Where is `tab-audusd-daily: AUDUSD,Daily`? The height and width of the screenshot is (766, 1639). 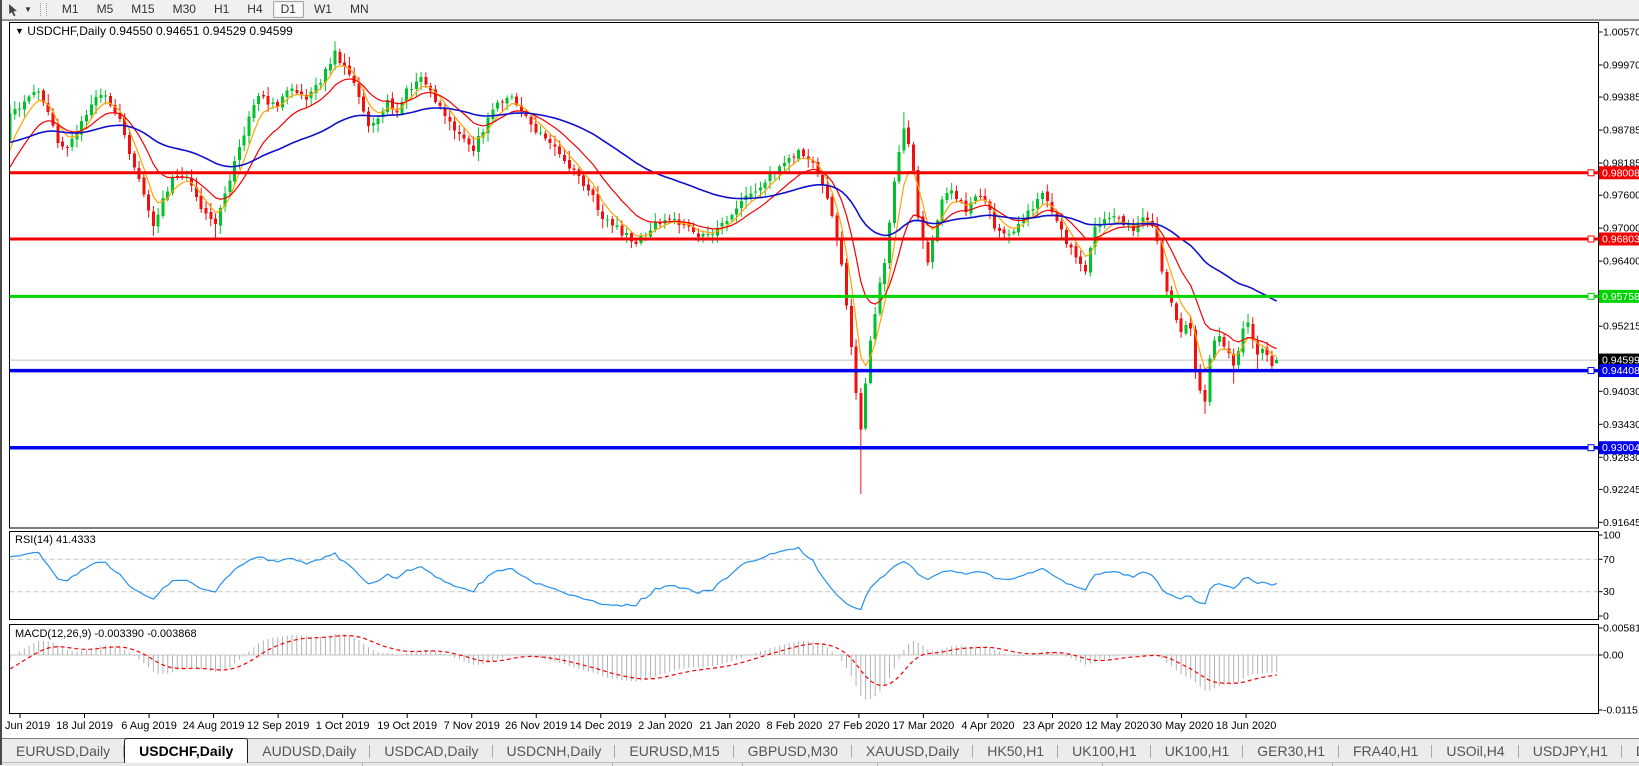 tab-audusd-daily: AUDUSD,Daily is located at coordinates (309, 751).